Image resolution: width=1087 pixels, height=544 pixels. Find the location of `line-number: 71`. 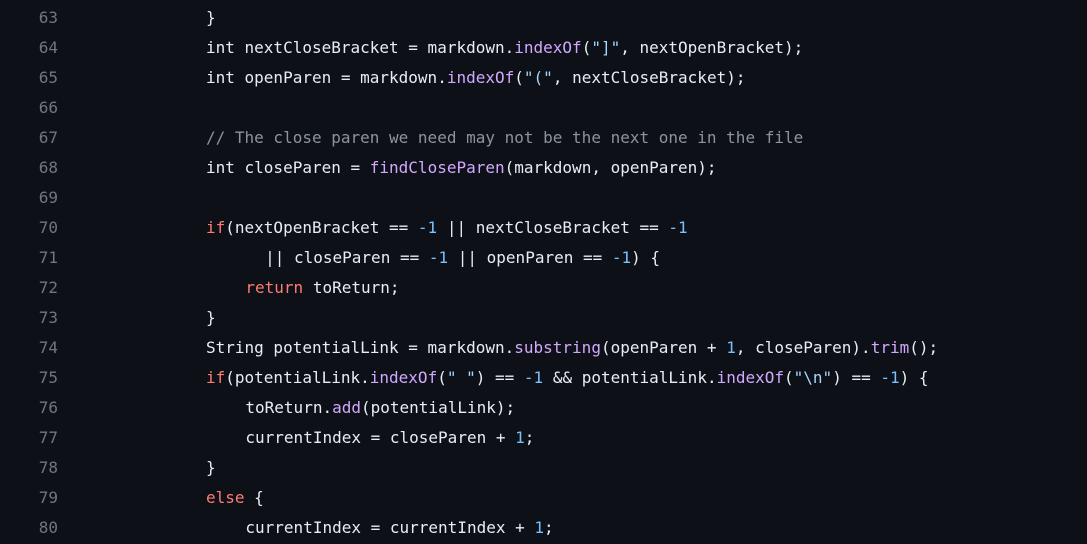

line-number: 71 is located at coordinates (29, 258).